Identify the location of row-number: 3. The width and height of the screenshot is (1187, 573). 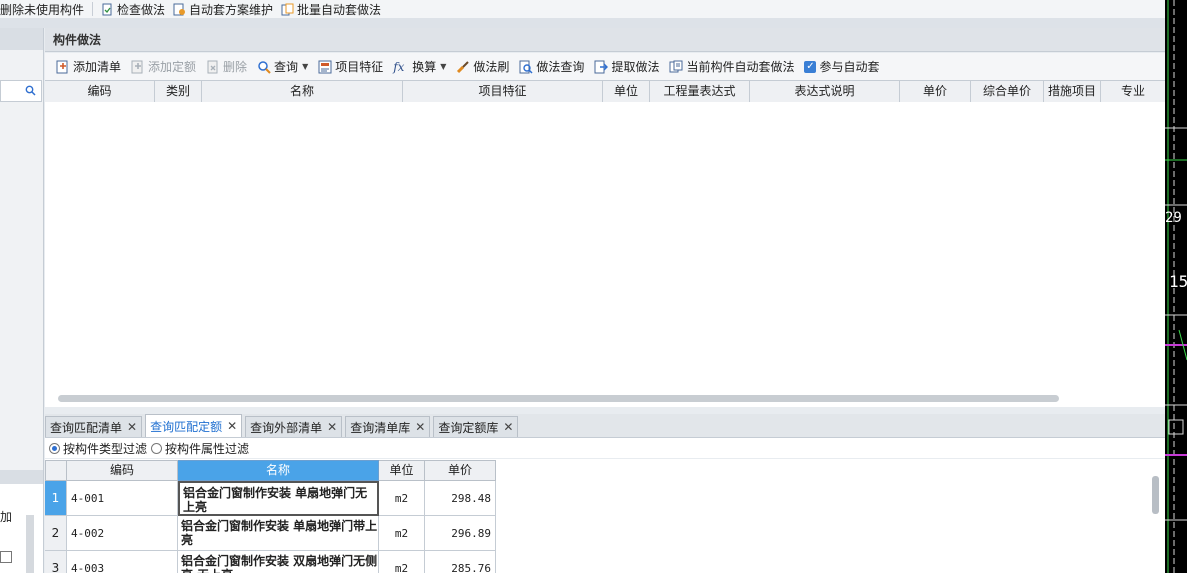
(56, 562).